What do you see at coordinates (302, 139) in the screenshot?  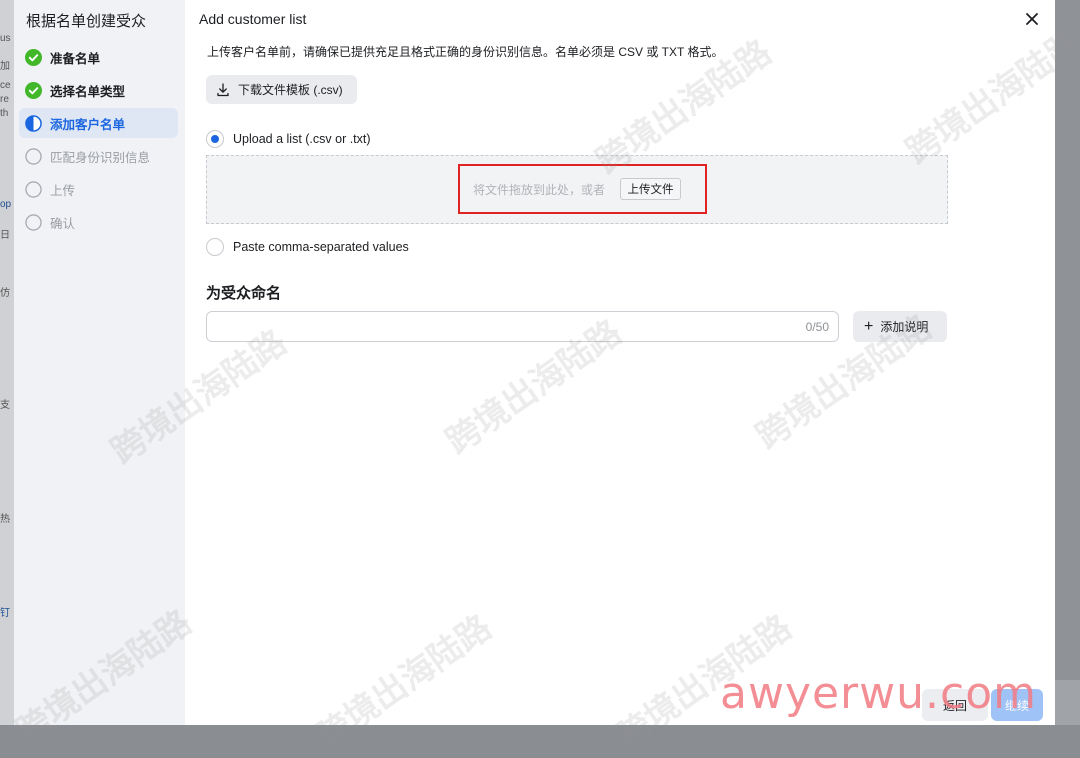 I see `upload-list-label: Upload a list (.csv or .txt)` at bounding box center [302, 139].